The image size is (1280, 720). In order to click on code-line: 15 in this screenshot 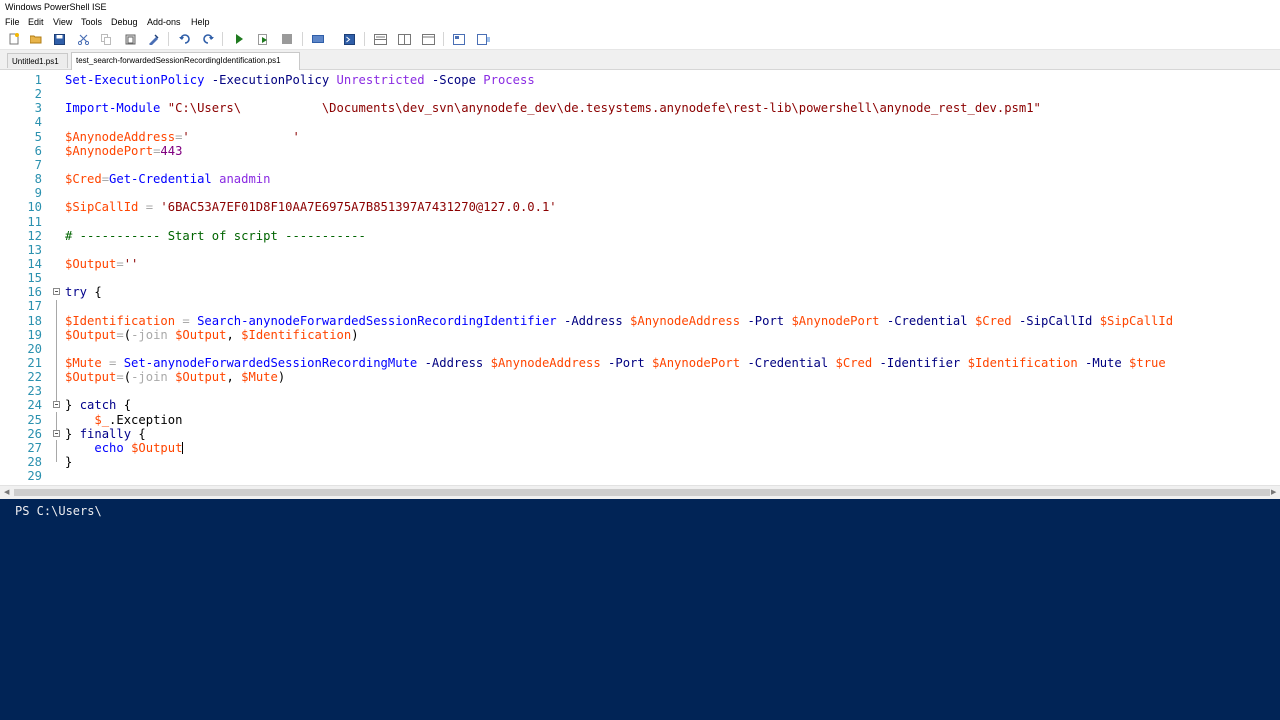, I will do `click(640, 278)`.